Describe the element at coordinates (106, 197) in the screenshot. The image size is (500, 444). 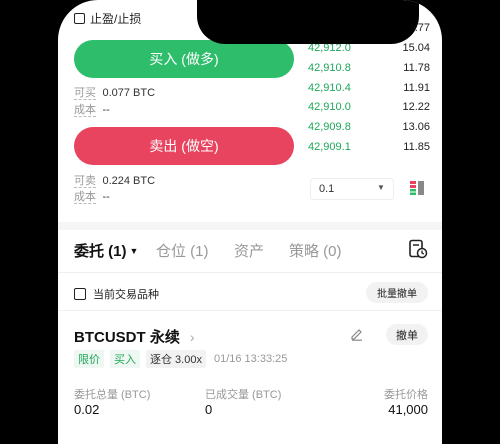
I see `sell-cost-value: --` at that location.